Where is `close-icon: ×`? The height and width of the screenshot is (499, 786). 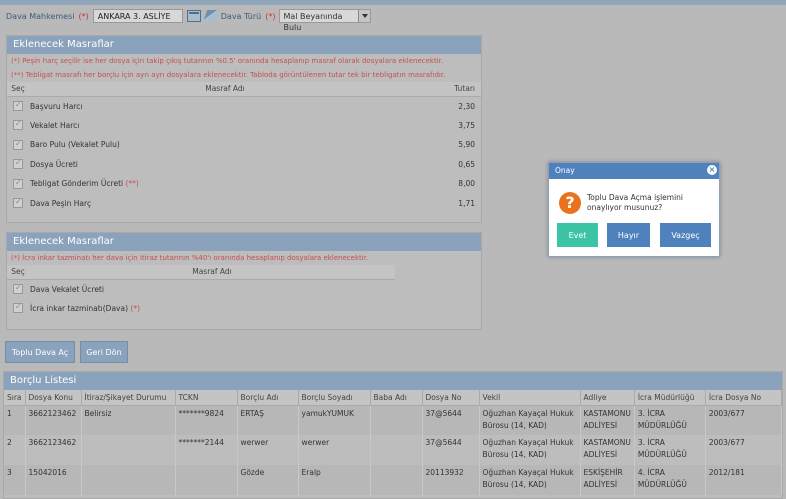
close-icon: × is located at coordinates (712, 170).